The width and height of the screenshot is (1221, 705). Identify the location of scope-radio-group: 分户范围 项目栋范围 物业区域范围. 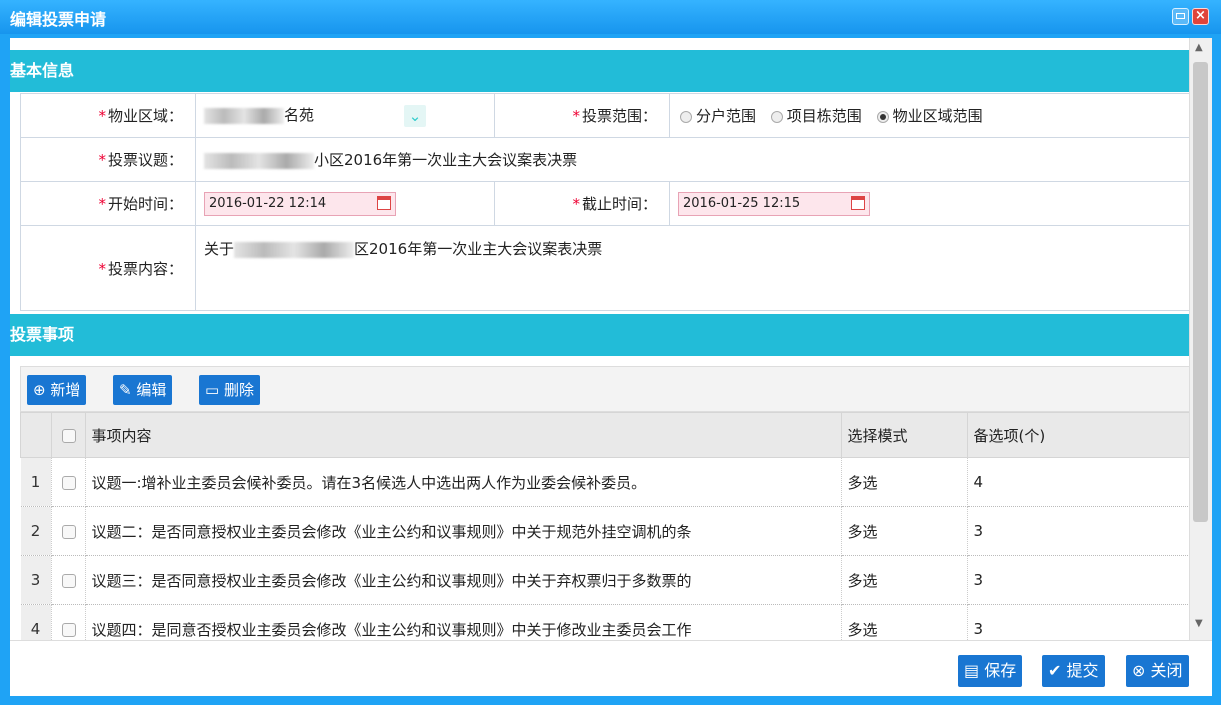
(929, 115).